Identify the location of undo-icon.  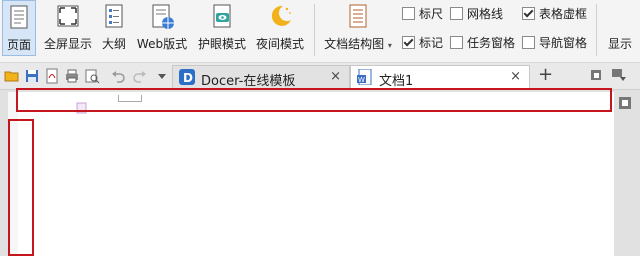
(118, 76).